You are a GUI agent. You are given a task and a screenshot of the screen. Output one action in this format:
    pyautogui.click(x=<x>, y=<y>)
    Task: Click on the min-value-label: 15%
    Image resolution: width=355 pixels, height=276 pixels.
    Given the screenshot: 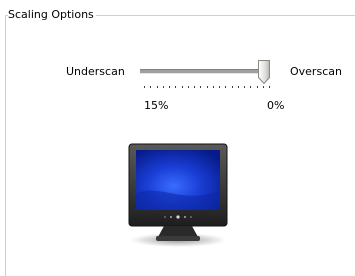 What is the action you would take?
    pyautogui.click(x=156, y=105)
    